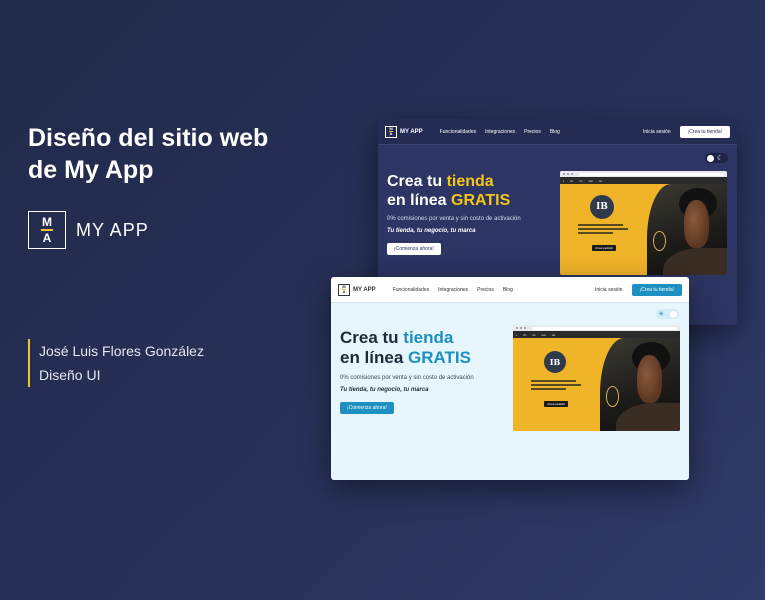 The height and width of the screenshot is (600, 765). Describe the element at coordinates (47, 238) in the screenshot. I see `logo-letter-a: A` at that location.